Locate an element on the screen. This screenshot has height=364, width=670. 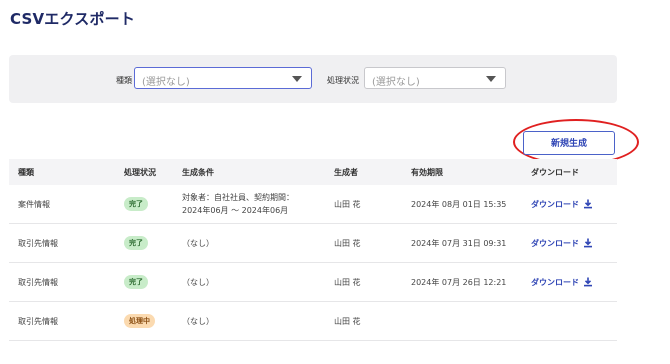
page-title: CSVエクスポート is located at coordinates (73, 19).